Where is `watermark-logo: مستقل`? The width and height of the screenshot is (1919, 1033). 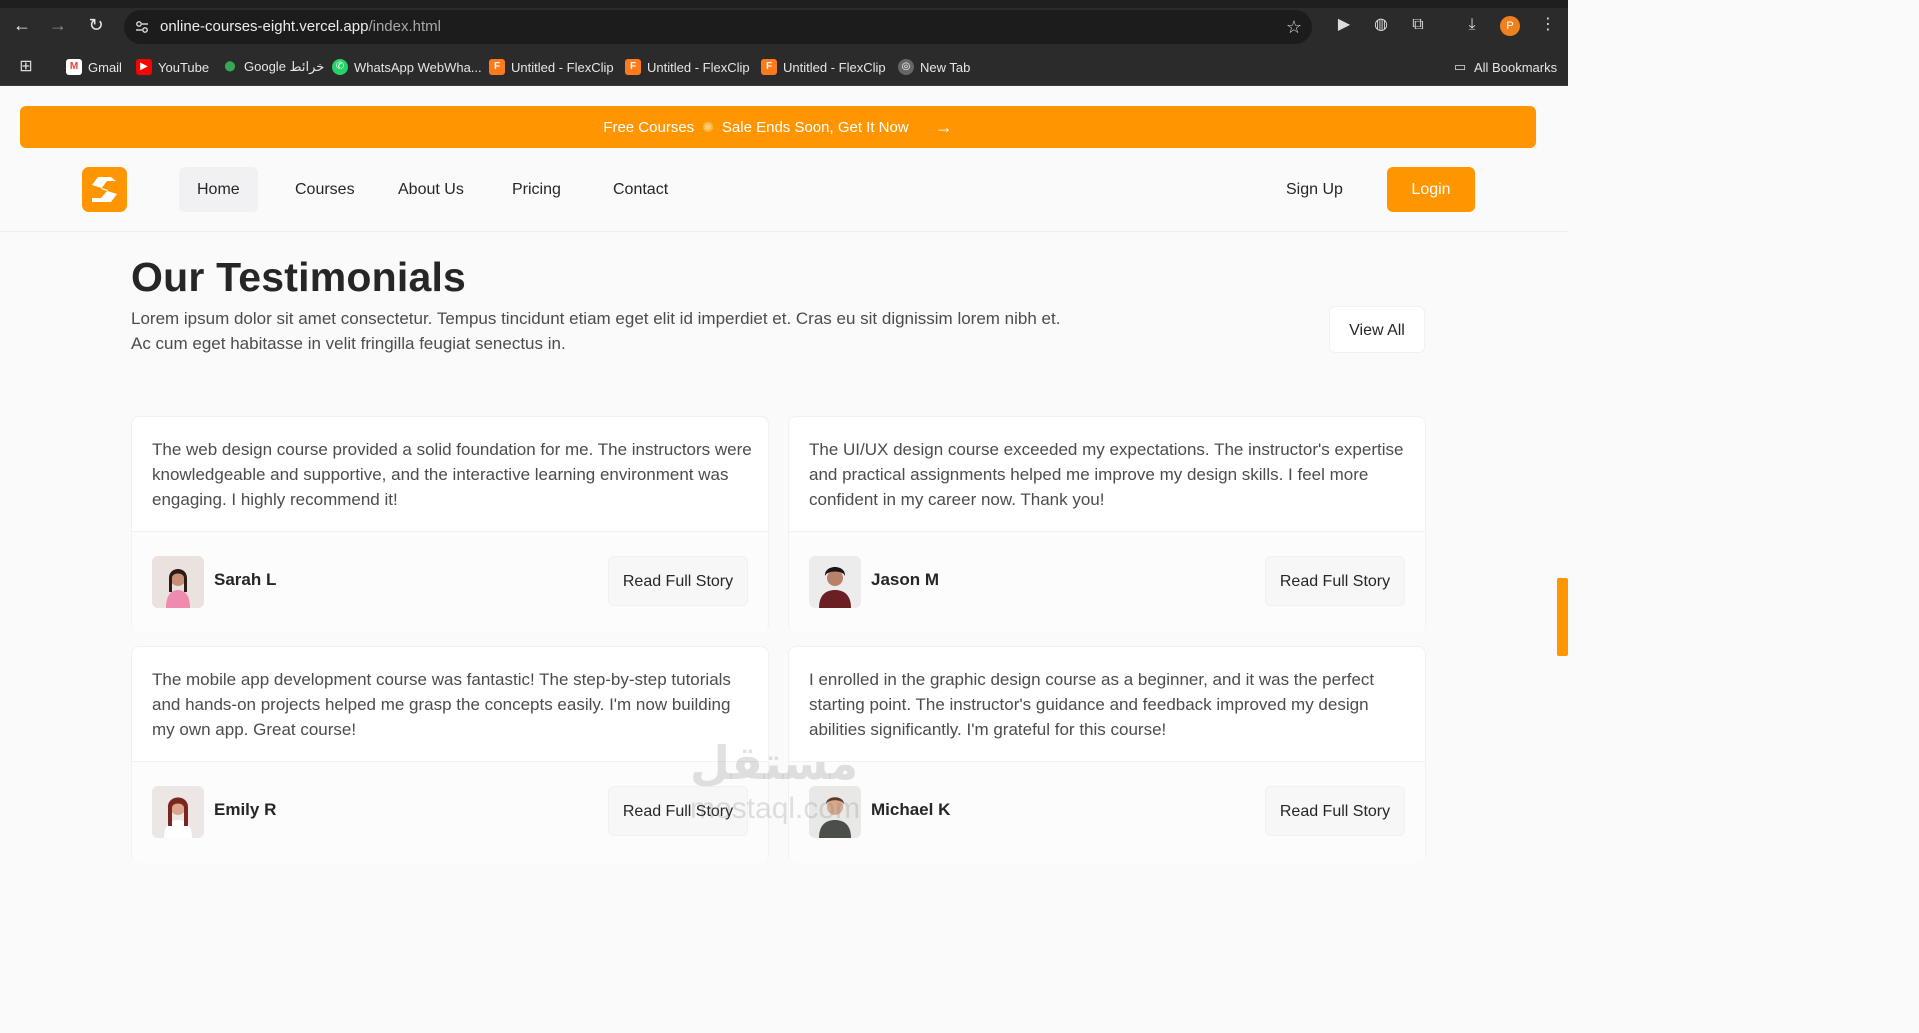
watermark-logo: مستقل is located at coordinates (774, 763).